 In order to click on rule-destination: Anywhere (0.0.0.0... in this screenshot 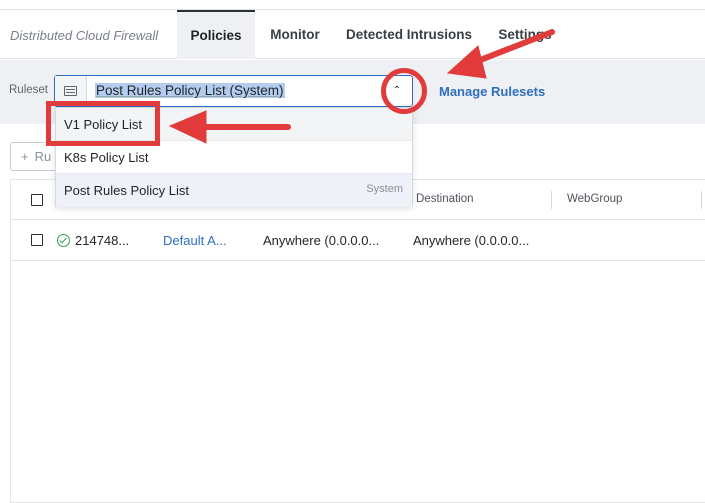, I will do `click(471, 240)`.